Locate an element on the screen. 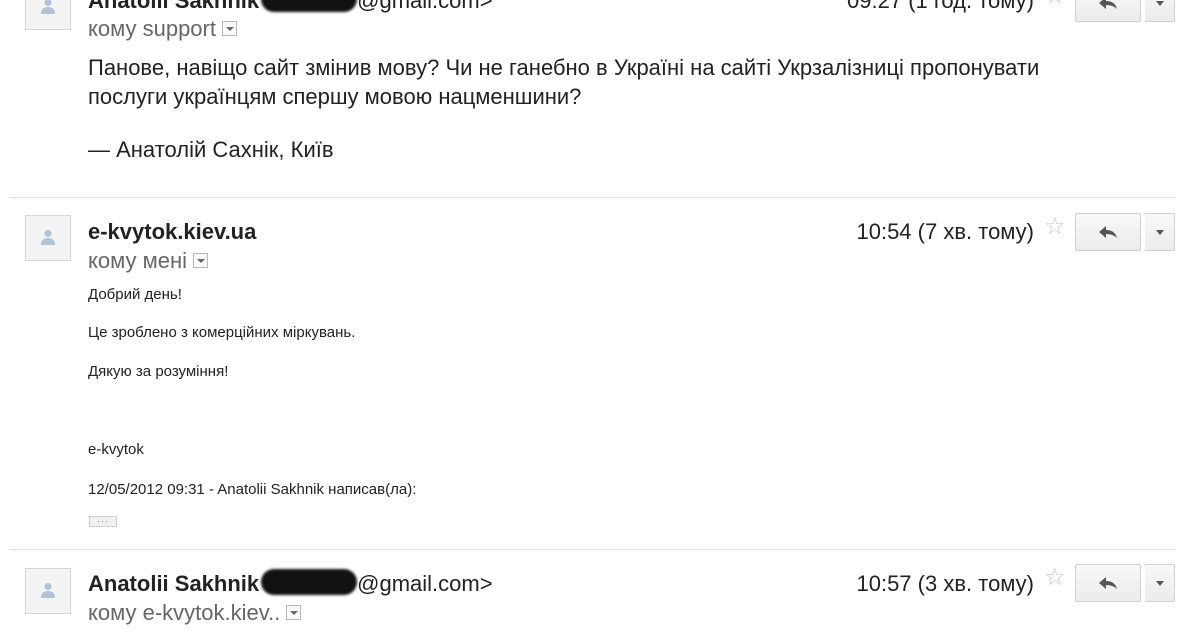  recipient-line: кому мені is located at coordinates (148, 261).